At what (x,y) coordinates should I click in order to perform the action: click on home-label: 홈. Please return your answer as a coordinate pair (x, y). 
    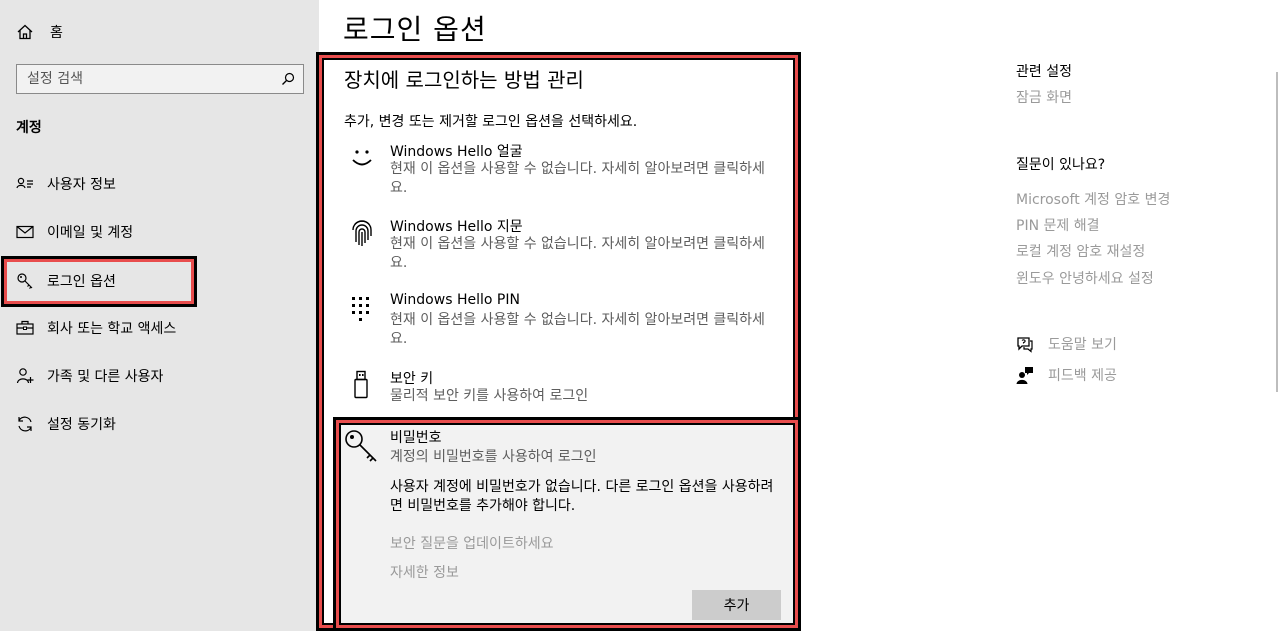
    Looking at the image, I should click on (56, 33).